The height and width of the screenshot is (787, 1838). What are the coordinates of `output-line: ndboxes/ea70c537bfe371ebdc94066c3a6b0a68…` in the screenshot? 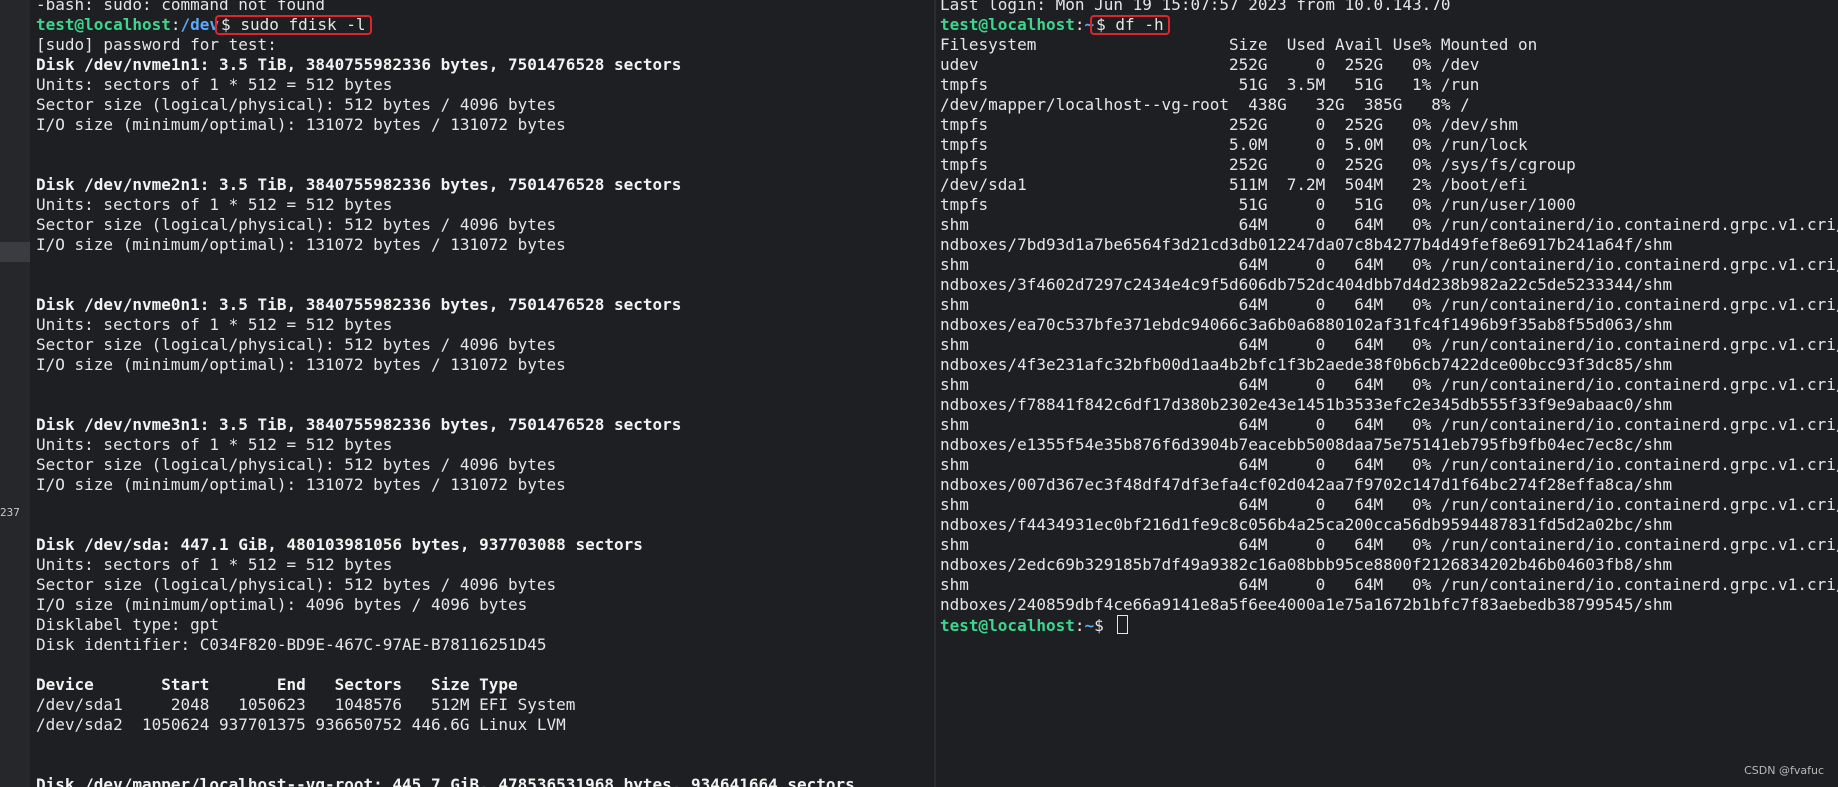 It's located at (1306, 324).